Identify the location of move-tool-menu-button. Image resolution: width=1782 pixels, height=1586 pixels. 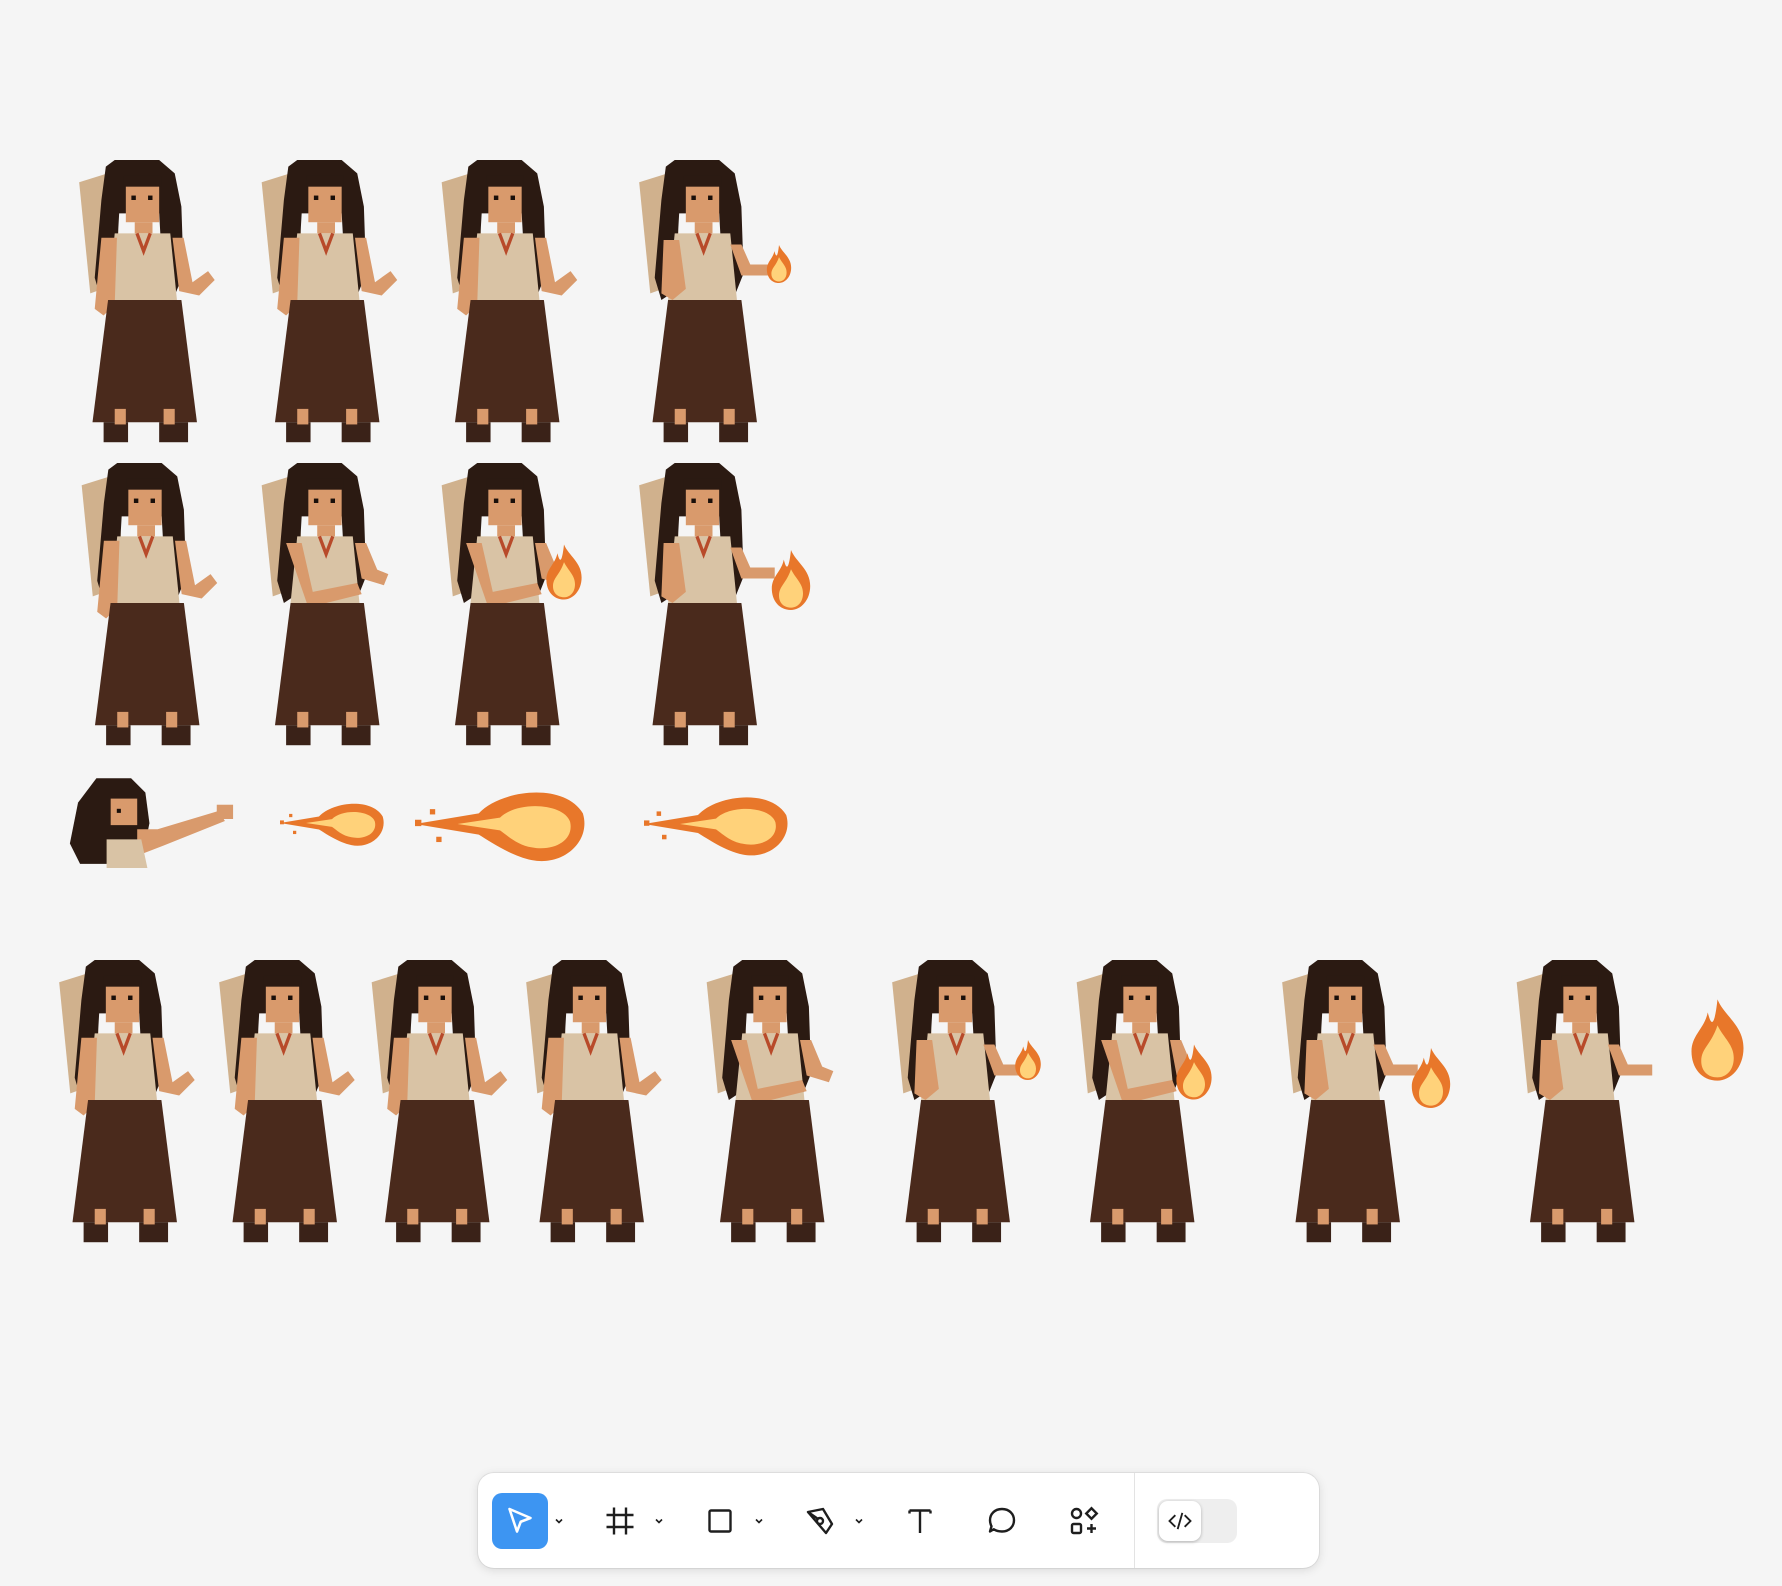
(559, 1521).